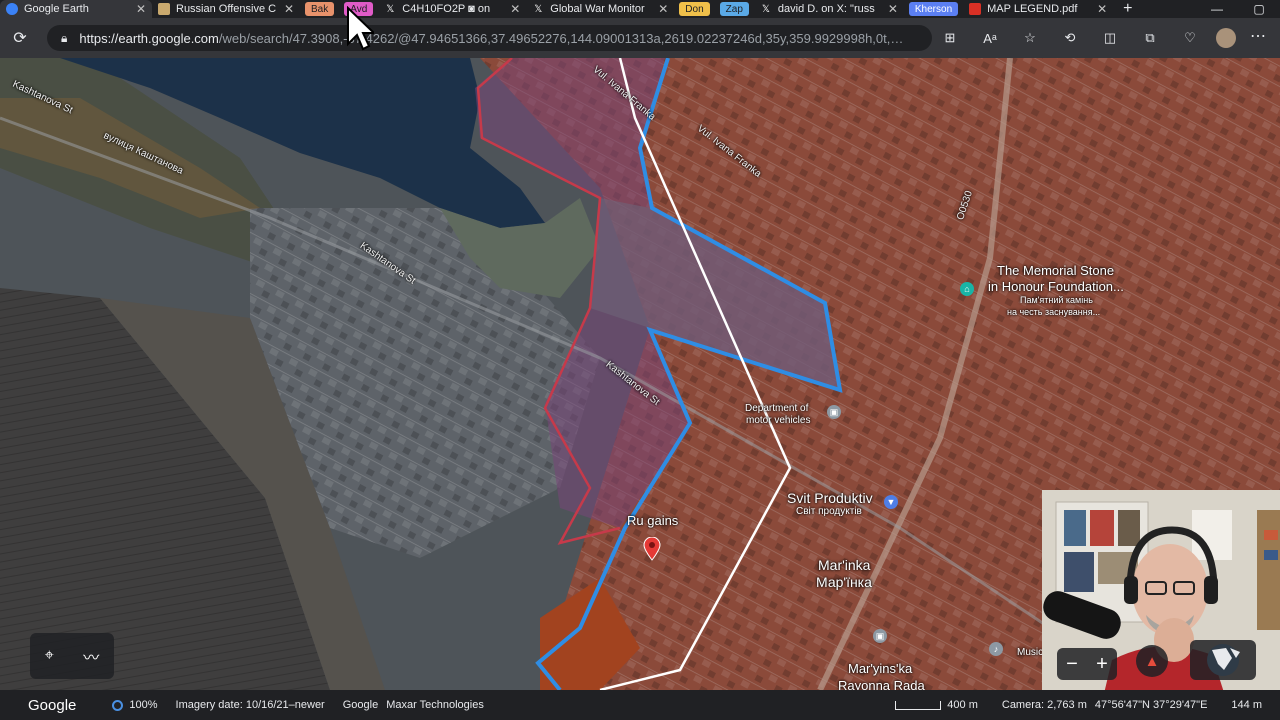 This screenshot has height=720, width=1280. What do you see at coordinates (12, 9) in the screenshot?
I see `google-earth-icon` at bounding box center [12, 9].